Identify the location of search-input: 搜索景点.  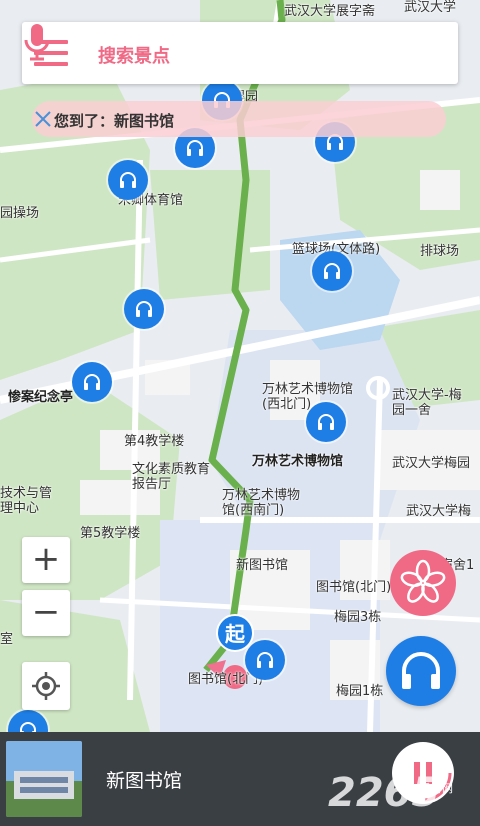
(134, 55).